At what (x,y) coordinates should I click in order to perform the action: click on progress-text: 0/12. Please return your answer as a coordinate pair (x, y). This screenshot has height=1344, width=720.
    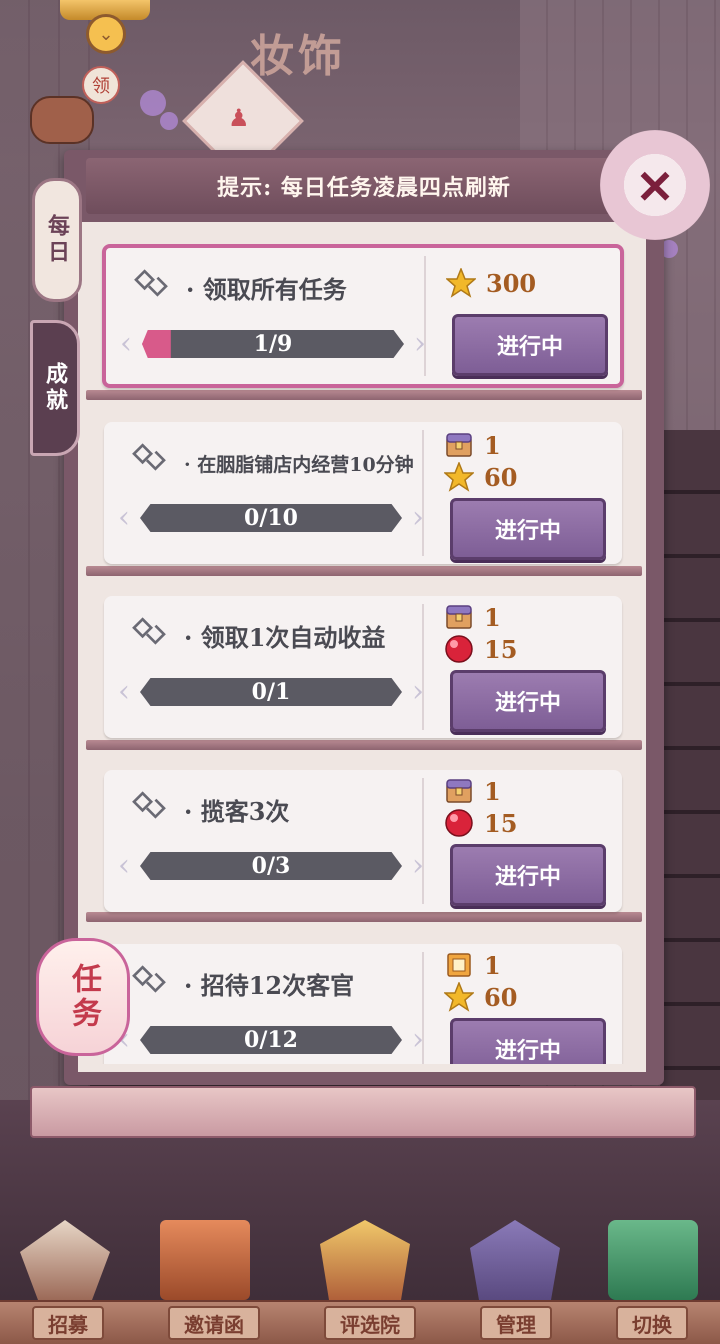
    Looking at the image, I should click on (271, 1040).